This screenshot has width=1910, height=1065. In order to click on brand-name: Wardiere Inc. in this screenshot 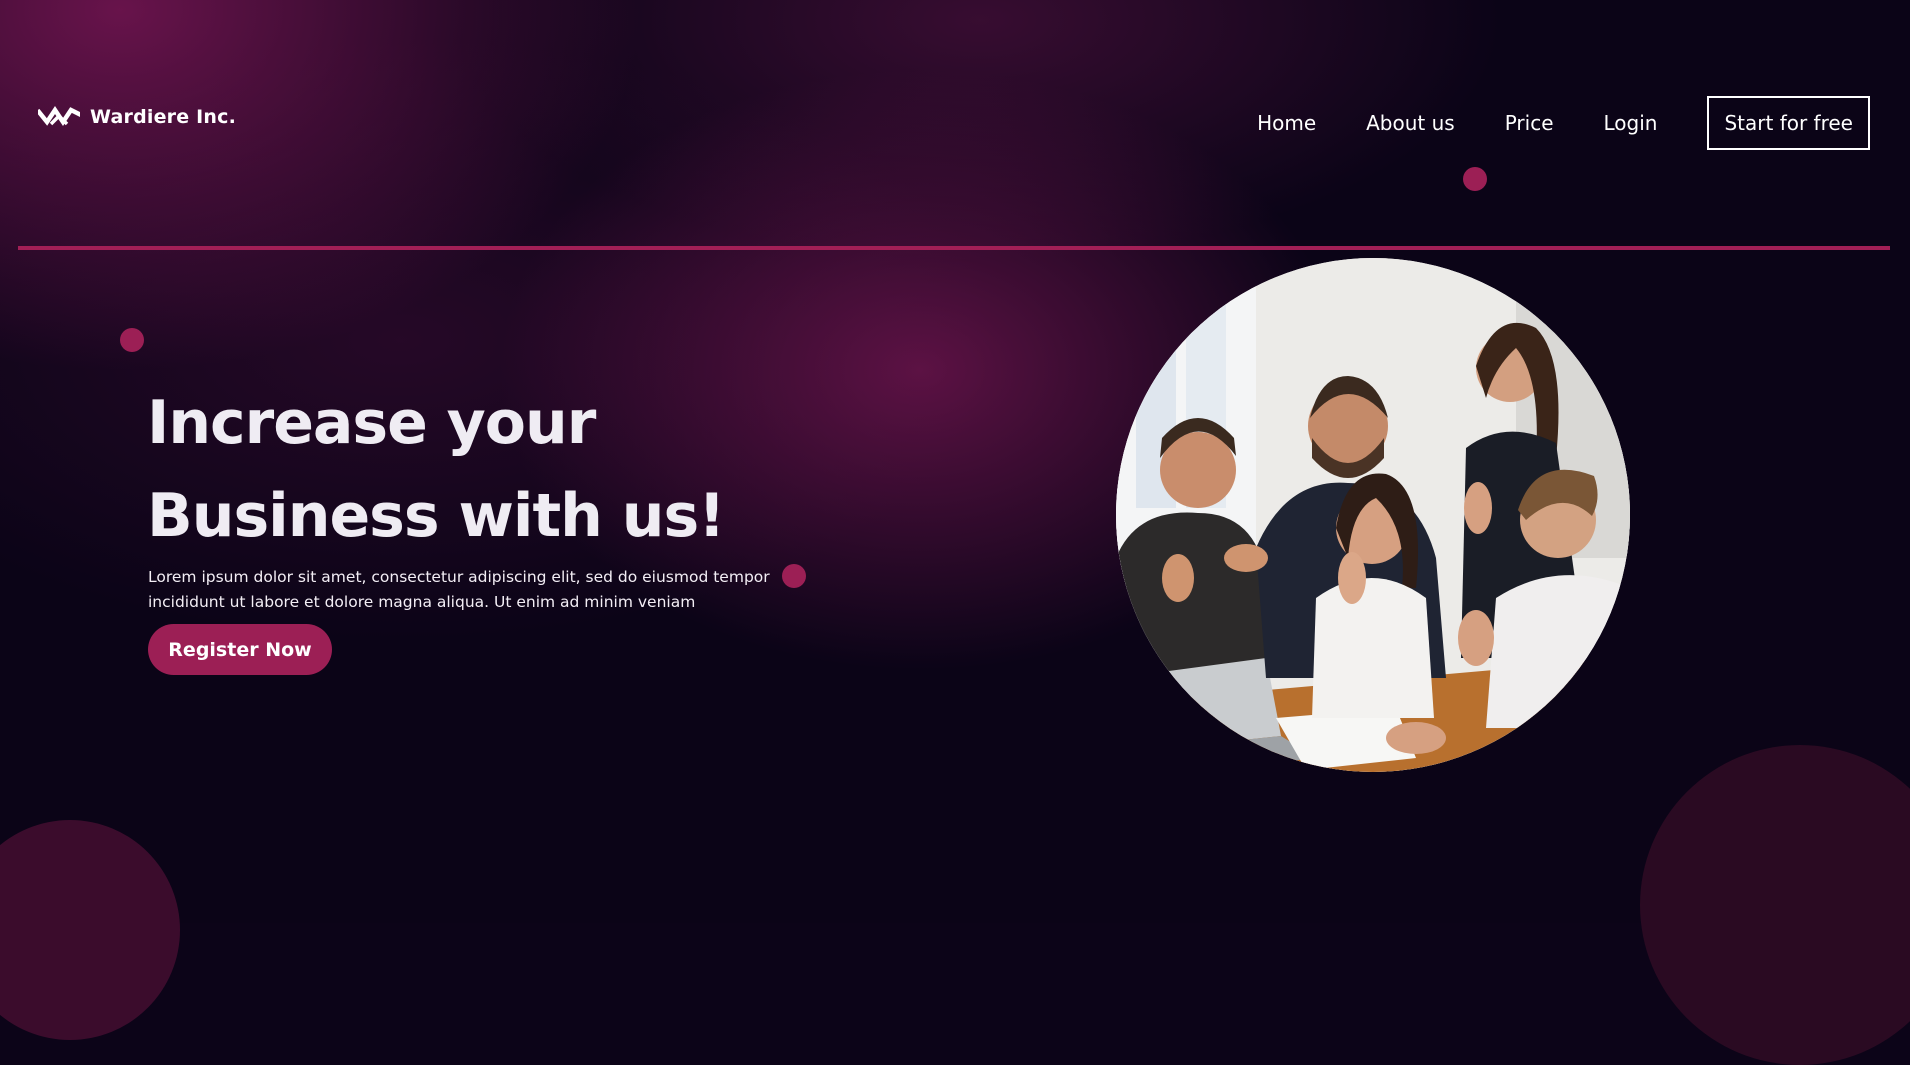, I will do `click(163, 117)`.